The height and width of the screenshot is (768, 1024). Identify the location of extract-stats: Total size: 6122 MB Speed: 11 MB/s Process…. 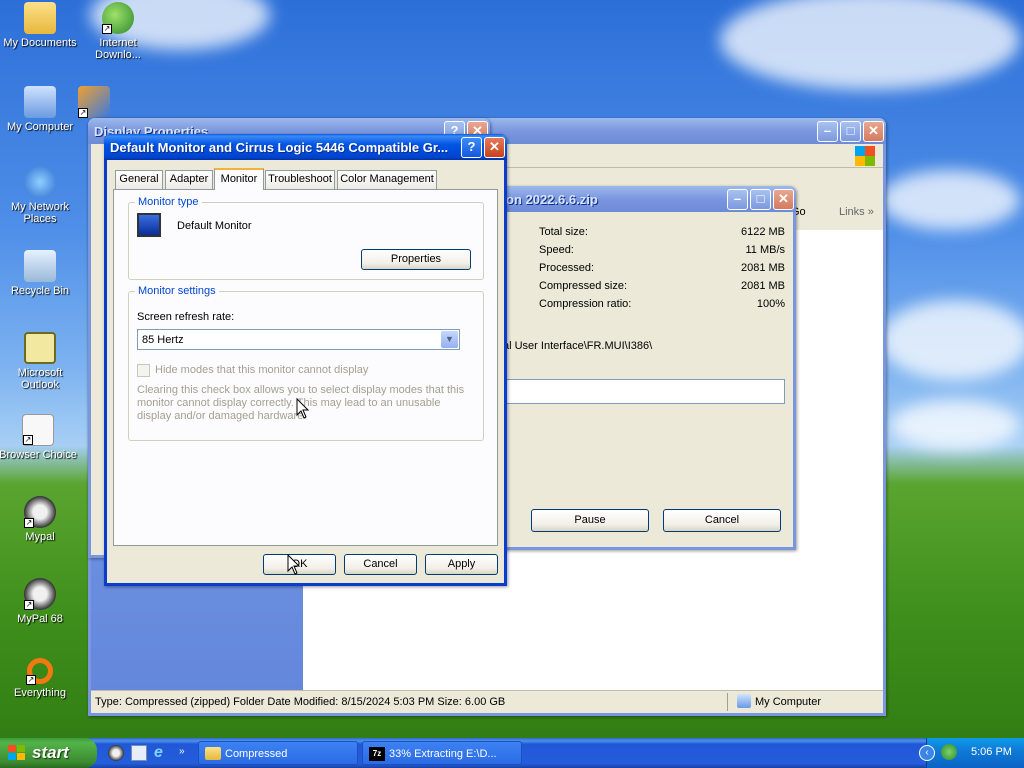
(662, 271).